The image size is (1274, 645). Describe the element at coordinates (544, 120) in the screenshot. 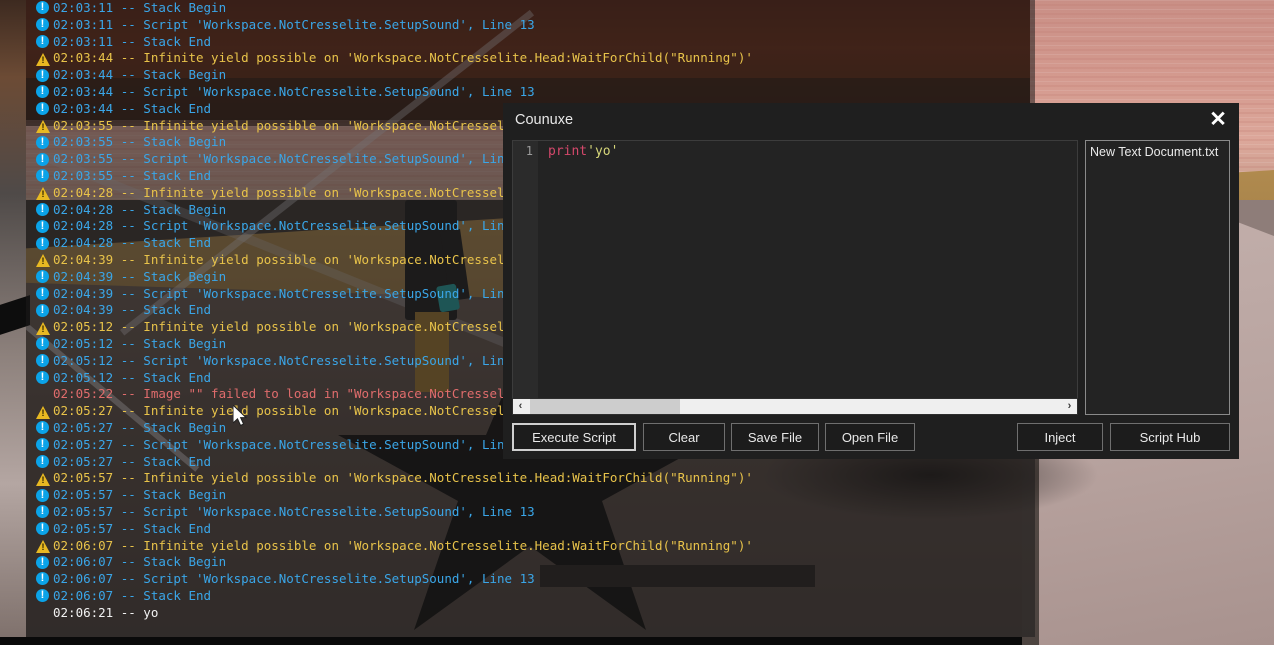

I see `window-title: Counuxe` at that location.